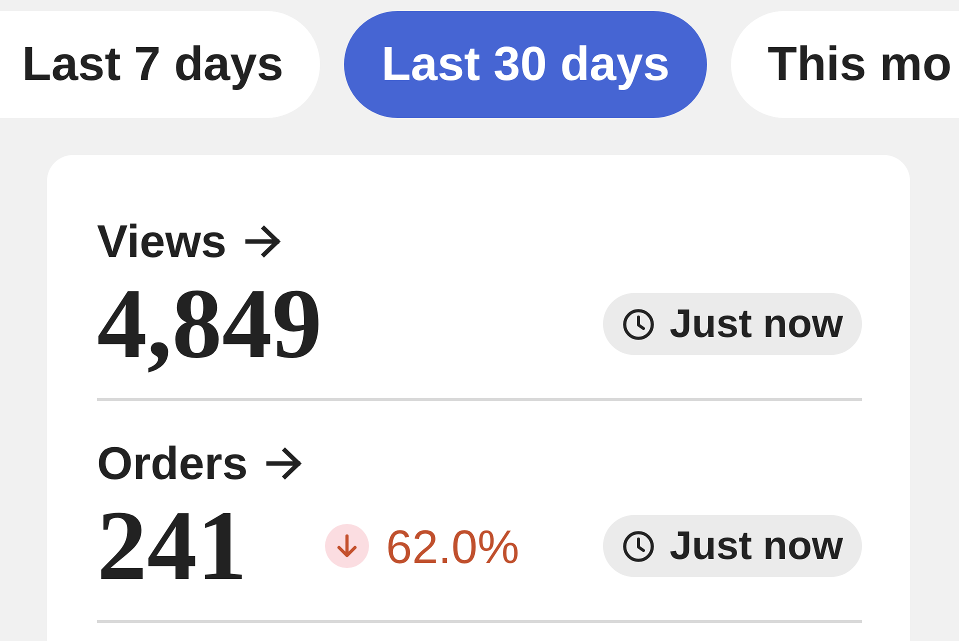  What do you see at coordinates (347, 546) in the screenshot?
I see `arrow-down-icon` at bounding box center [347, 546].